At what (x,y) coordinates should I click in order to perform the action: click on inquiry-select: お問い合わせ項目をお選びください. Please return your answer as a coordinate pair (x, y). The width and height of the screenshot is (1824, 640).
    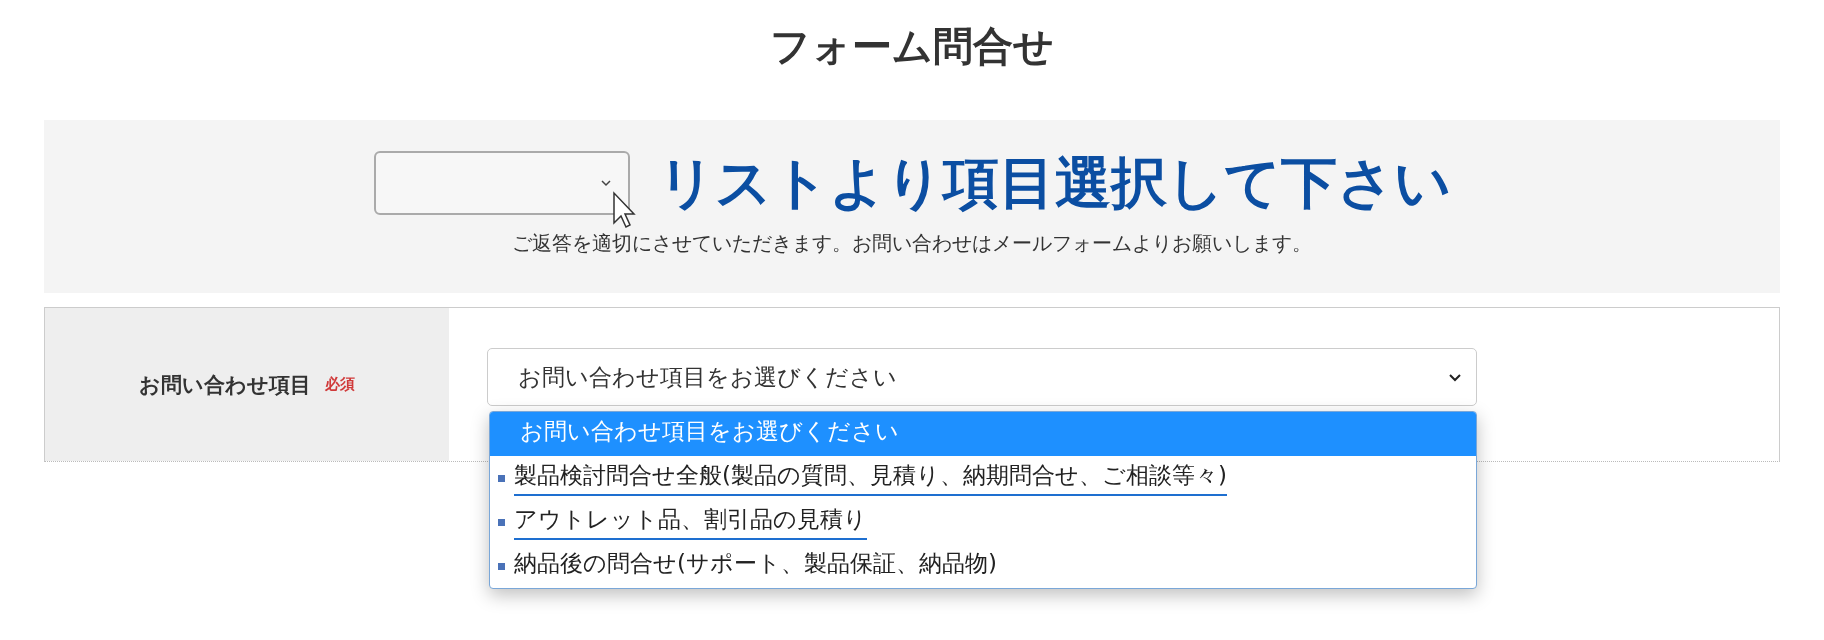
    Looking at the image, I should click on (982, 377).